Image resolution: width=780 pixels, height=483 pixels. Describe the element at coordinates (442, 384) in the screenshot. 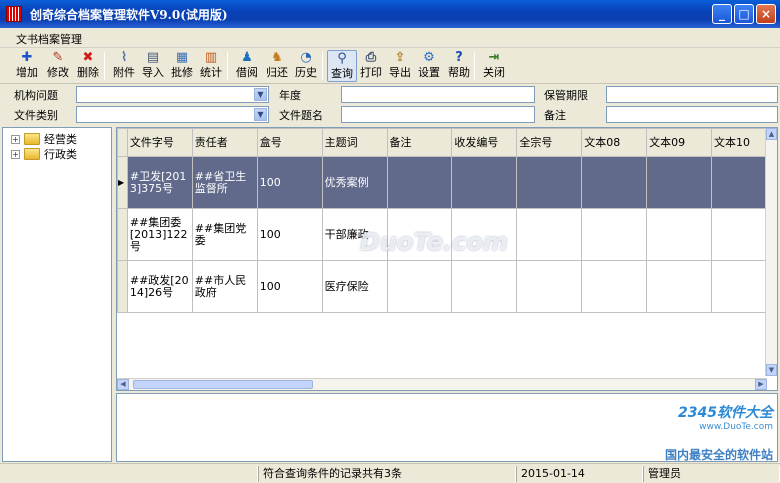

I see `horizontal-scrollbar: ◀ ▶` at that location.